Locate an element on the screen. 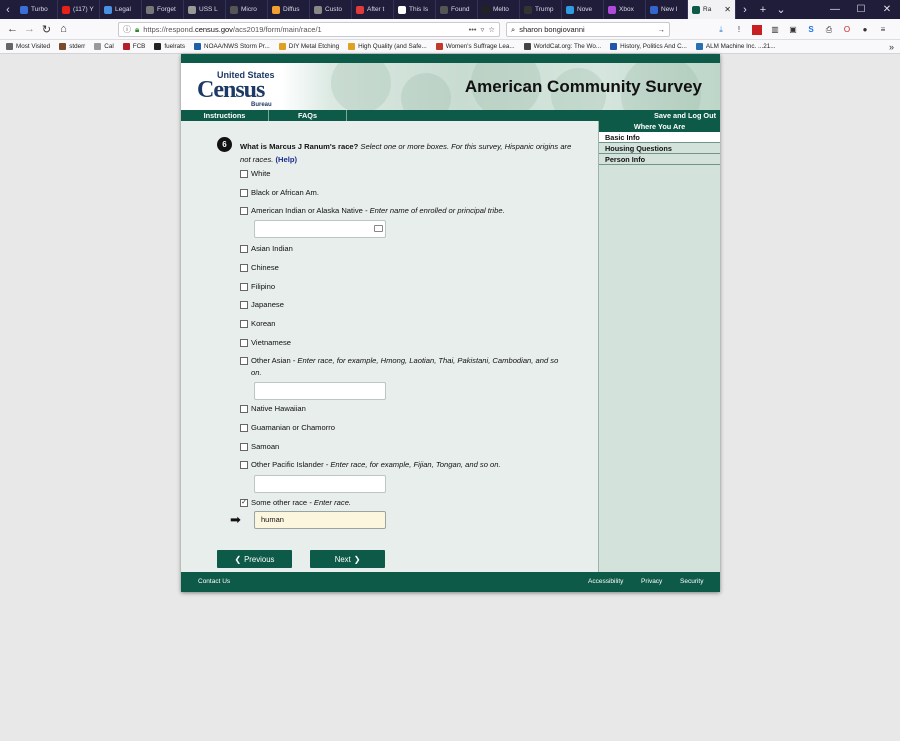 The height and width of the screenshot is (741, 900). sidebar-item-person-info: Person Info is located at coordinates (659, 159).